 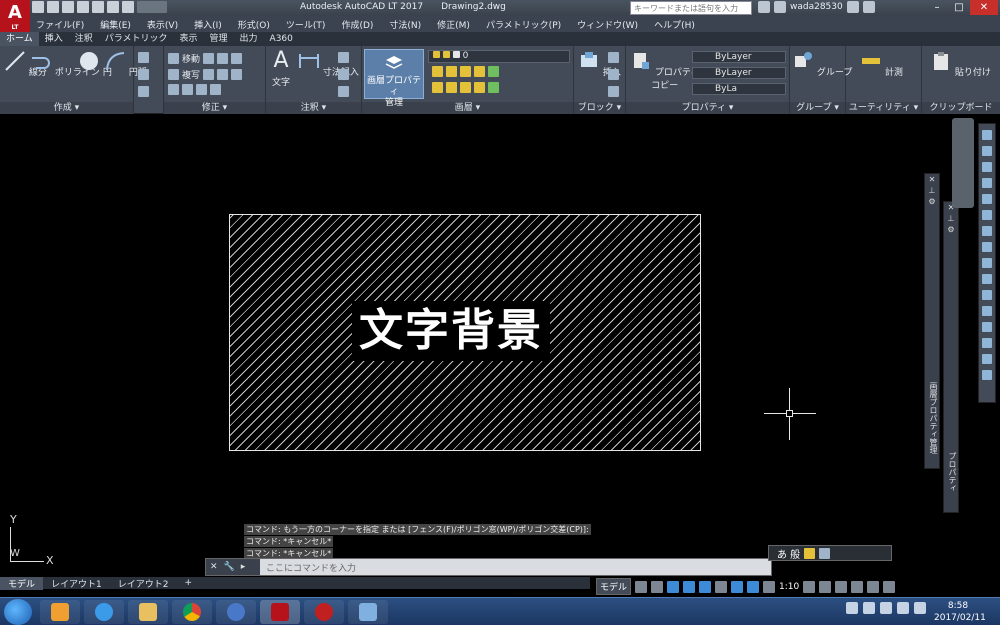 I want to click on annotation-panel-label: 注釈 ▾, so click(x=313, y=108).